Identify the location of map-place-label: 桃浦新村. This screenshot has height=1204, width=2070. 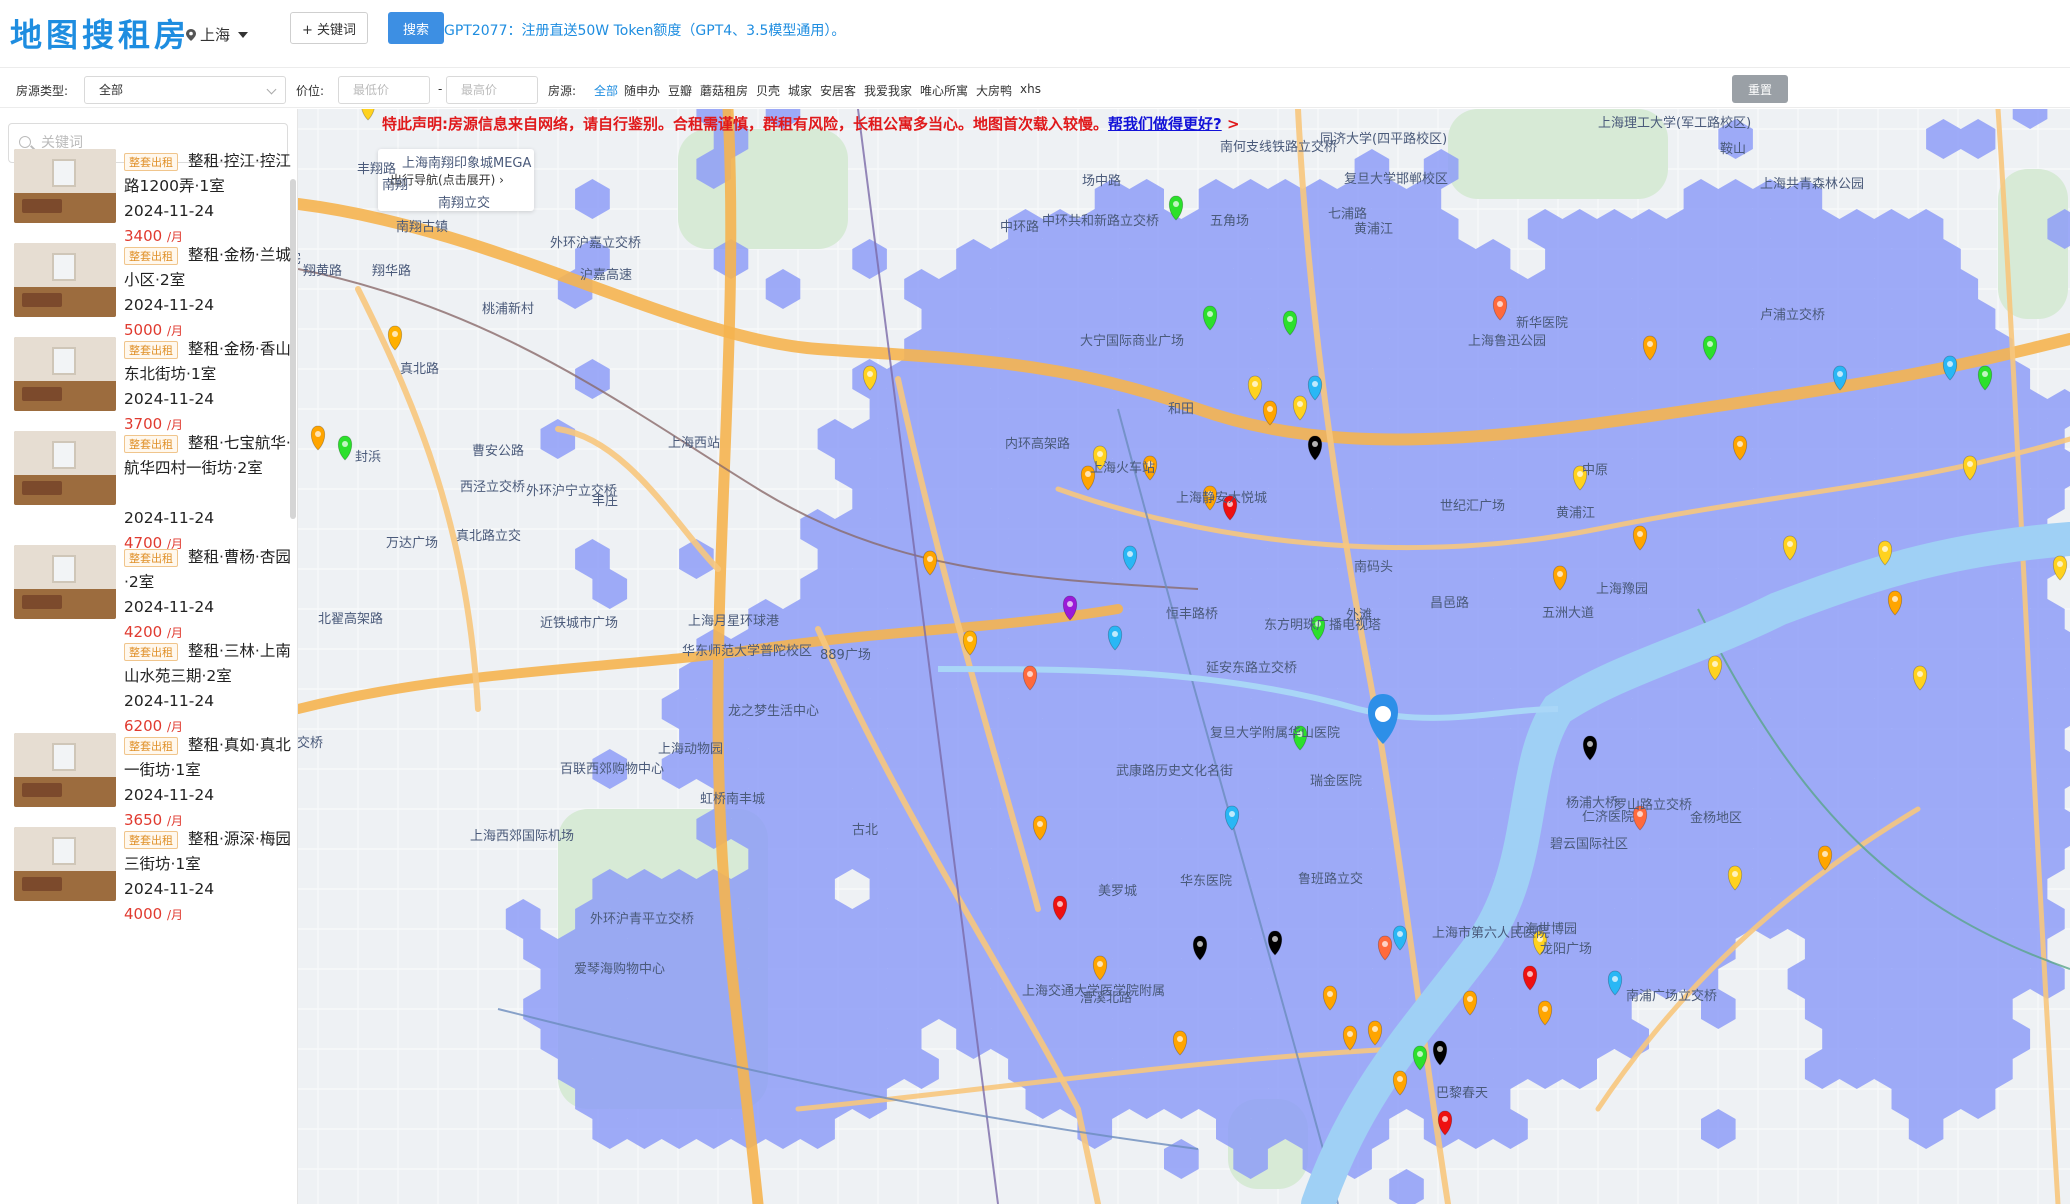
(508, 309).